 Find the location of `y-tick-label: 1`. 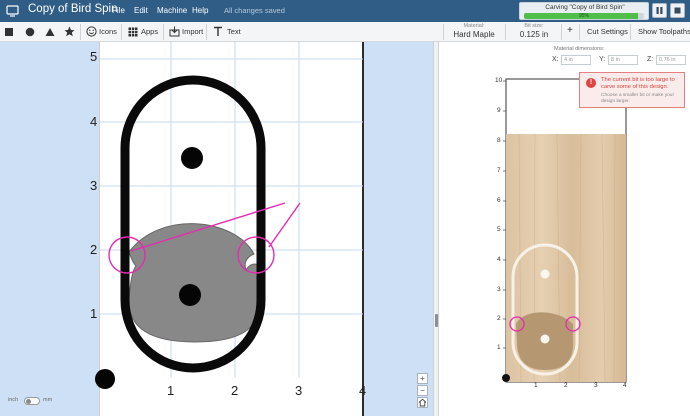

y-tick-label: 1 is located at coordinates (94, 313).